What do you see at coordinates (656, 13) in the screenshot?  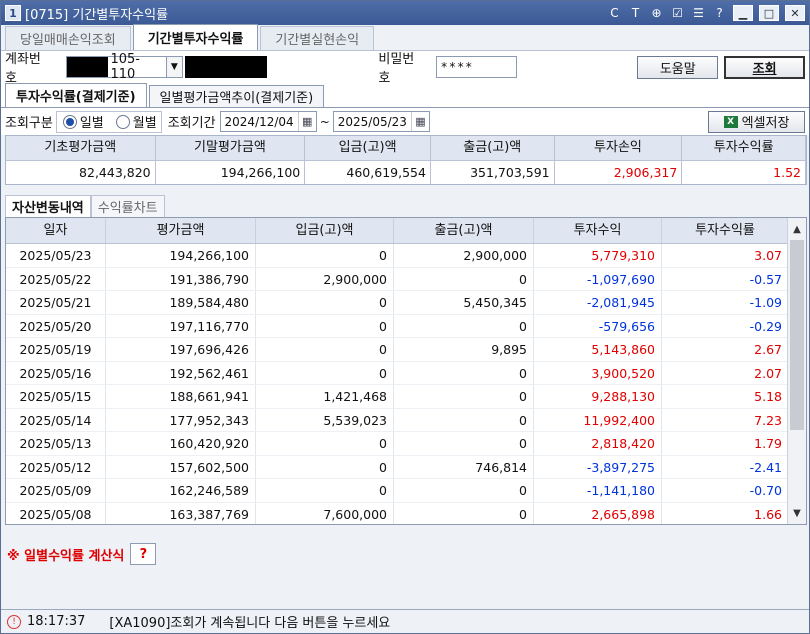 I see `link-icon: ⊕` at bounding box center [656, 13].